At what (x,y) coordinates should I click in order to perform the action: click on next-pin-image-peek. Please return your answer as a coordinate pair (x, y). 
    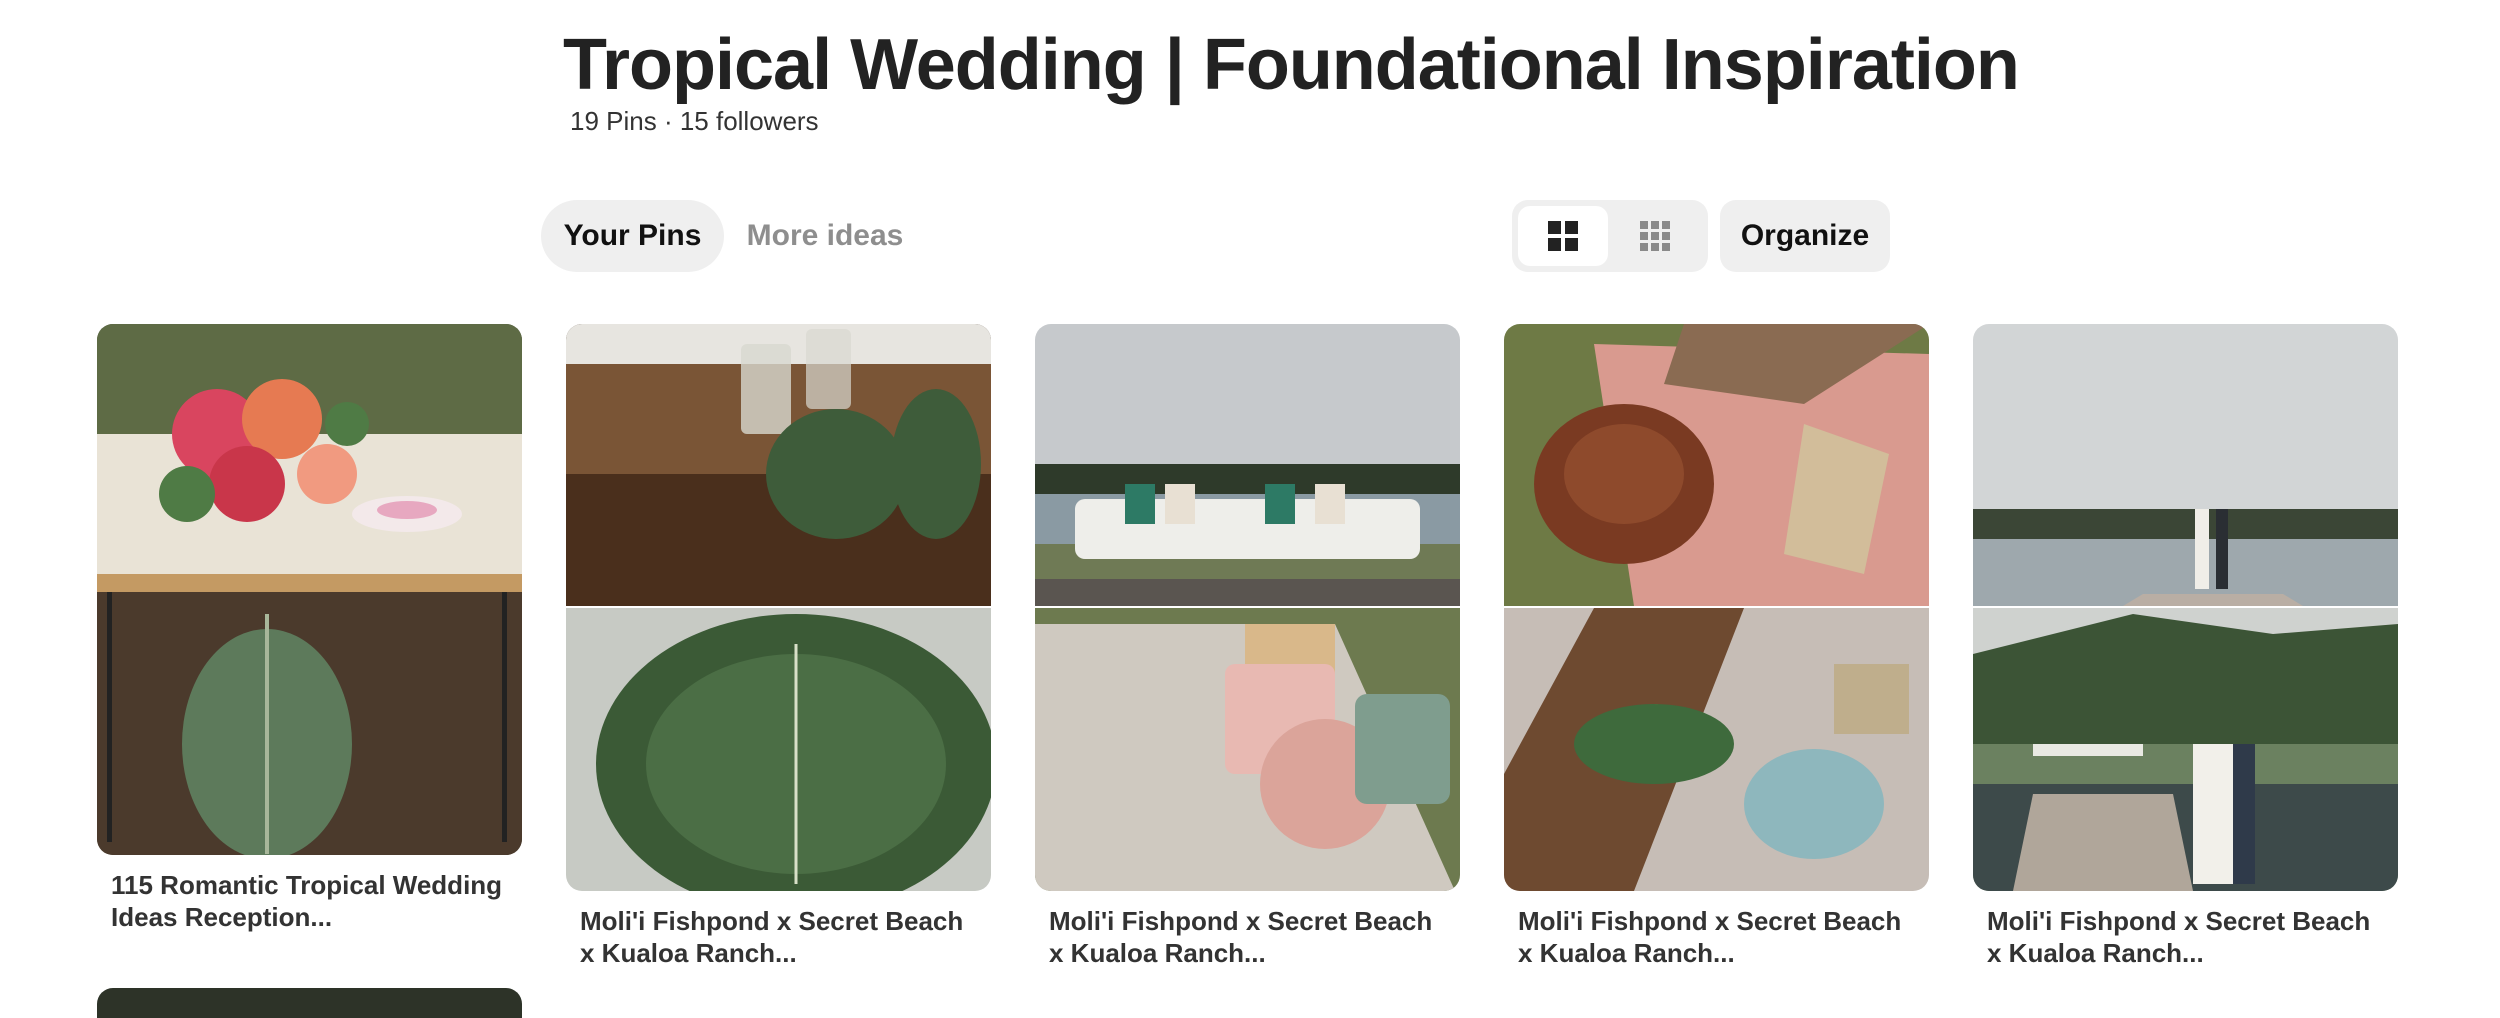
    Looking at the image, I should click on (309, 1003).